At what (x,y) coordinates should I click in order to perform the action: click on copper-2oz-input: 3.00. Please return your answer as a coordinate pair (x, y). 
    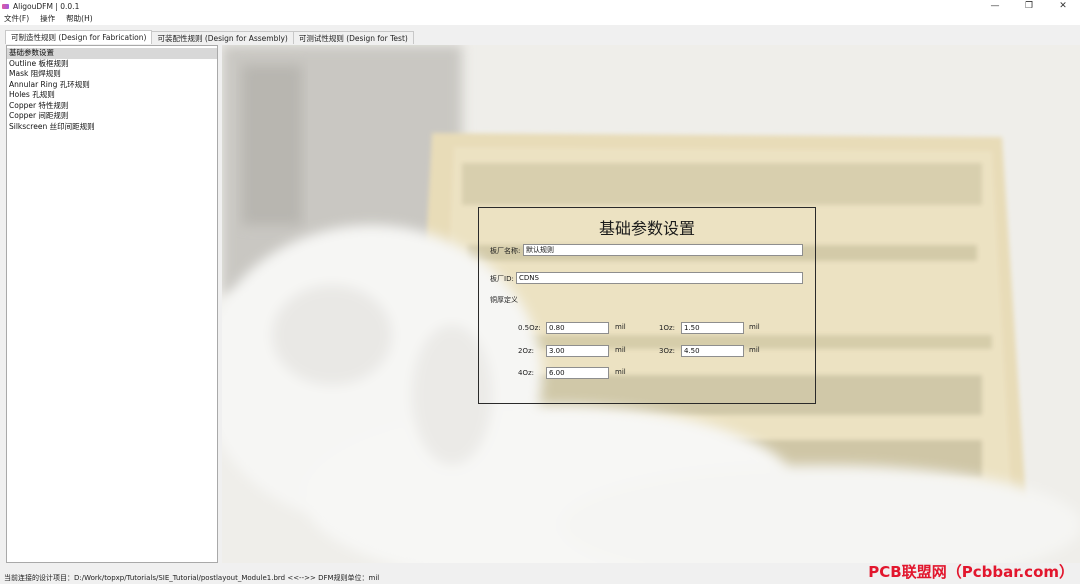
    Looking at the image, I should click on (577, 351).